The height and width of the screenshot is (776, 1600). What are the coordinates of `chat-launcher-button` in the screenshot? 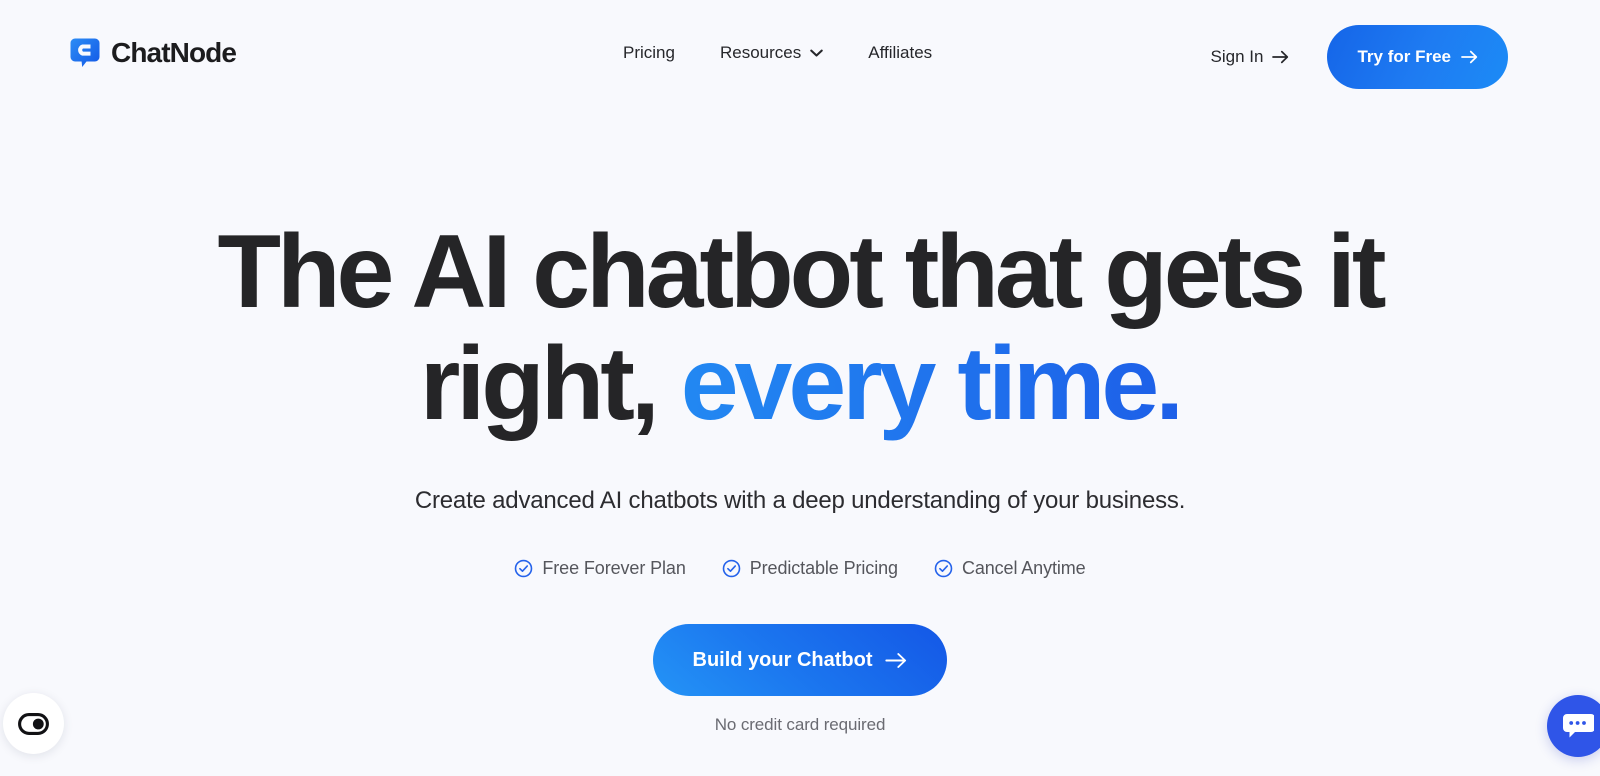 It's located at (1573, 726).